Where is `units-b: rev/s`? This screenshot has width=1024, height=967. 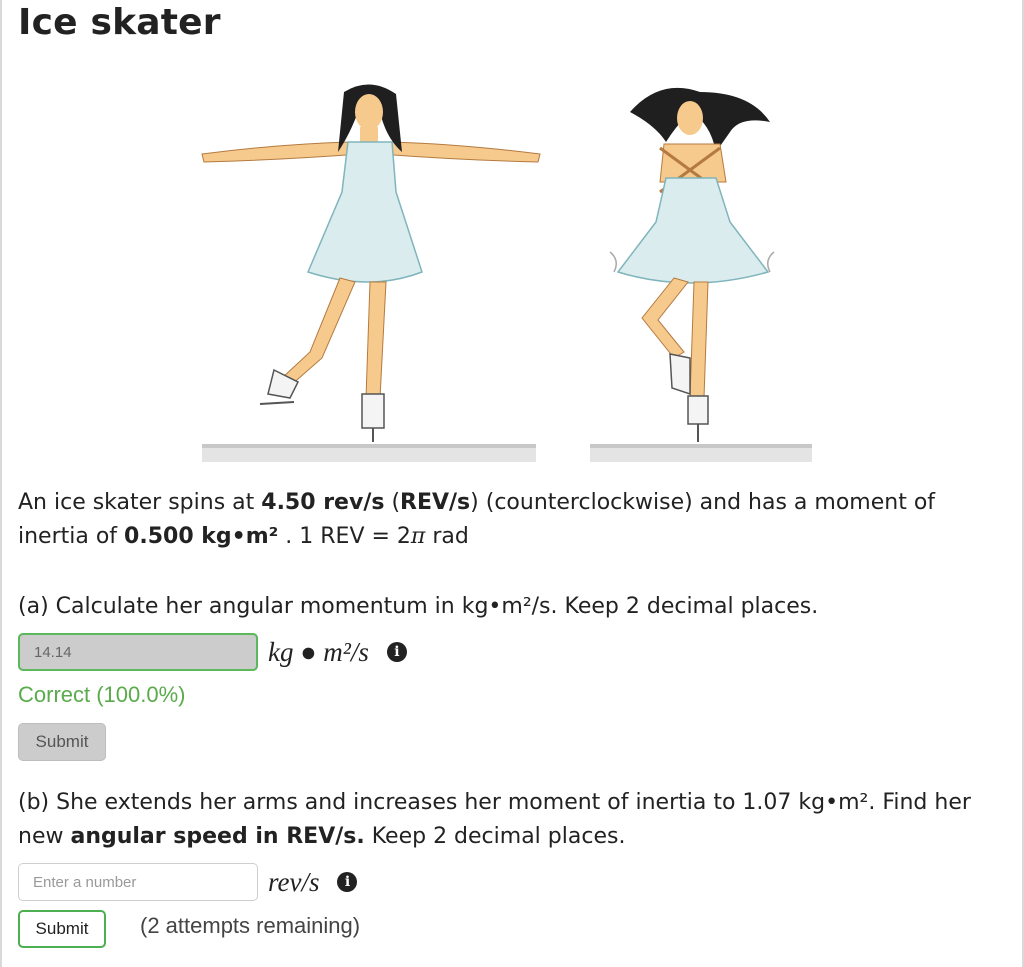 units-b: rev/s is located at coordinates (294, 881).